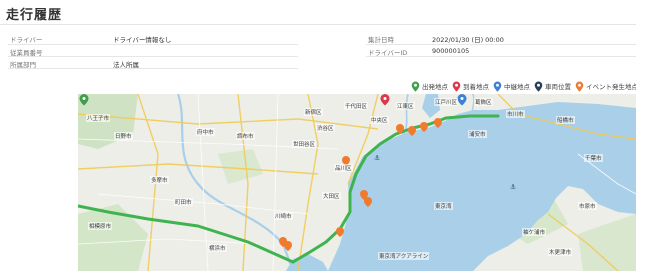 The width and height of the screenshot is (650, 271). What do you see at coordinates (468, 40) in the screenshot?
I see `datetime-value: 2022/01/30 (日) 00:00` at bounding box center [468, 40].